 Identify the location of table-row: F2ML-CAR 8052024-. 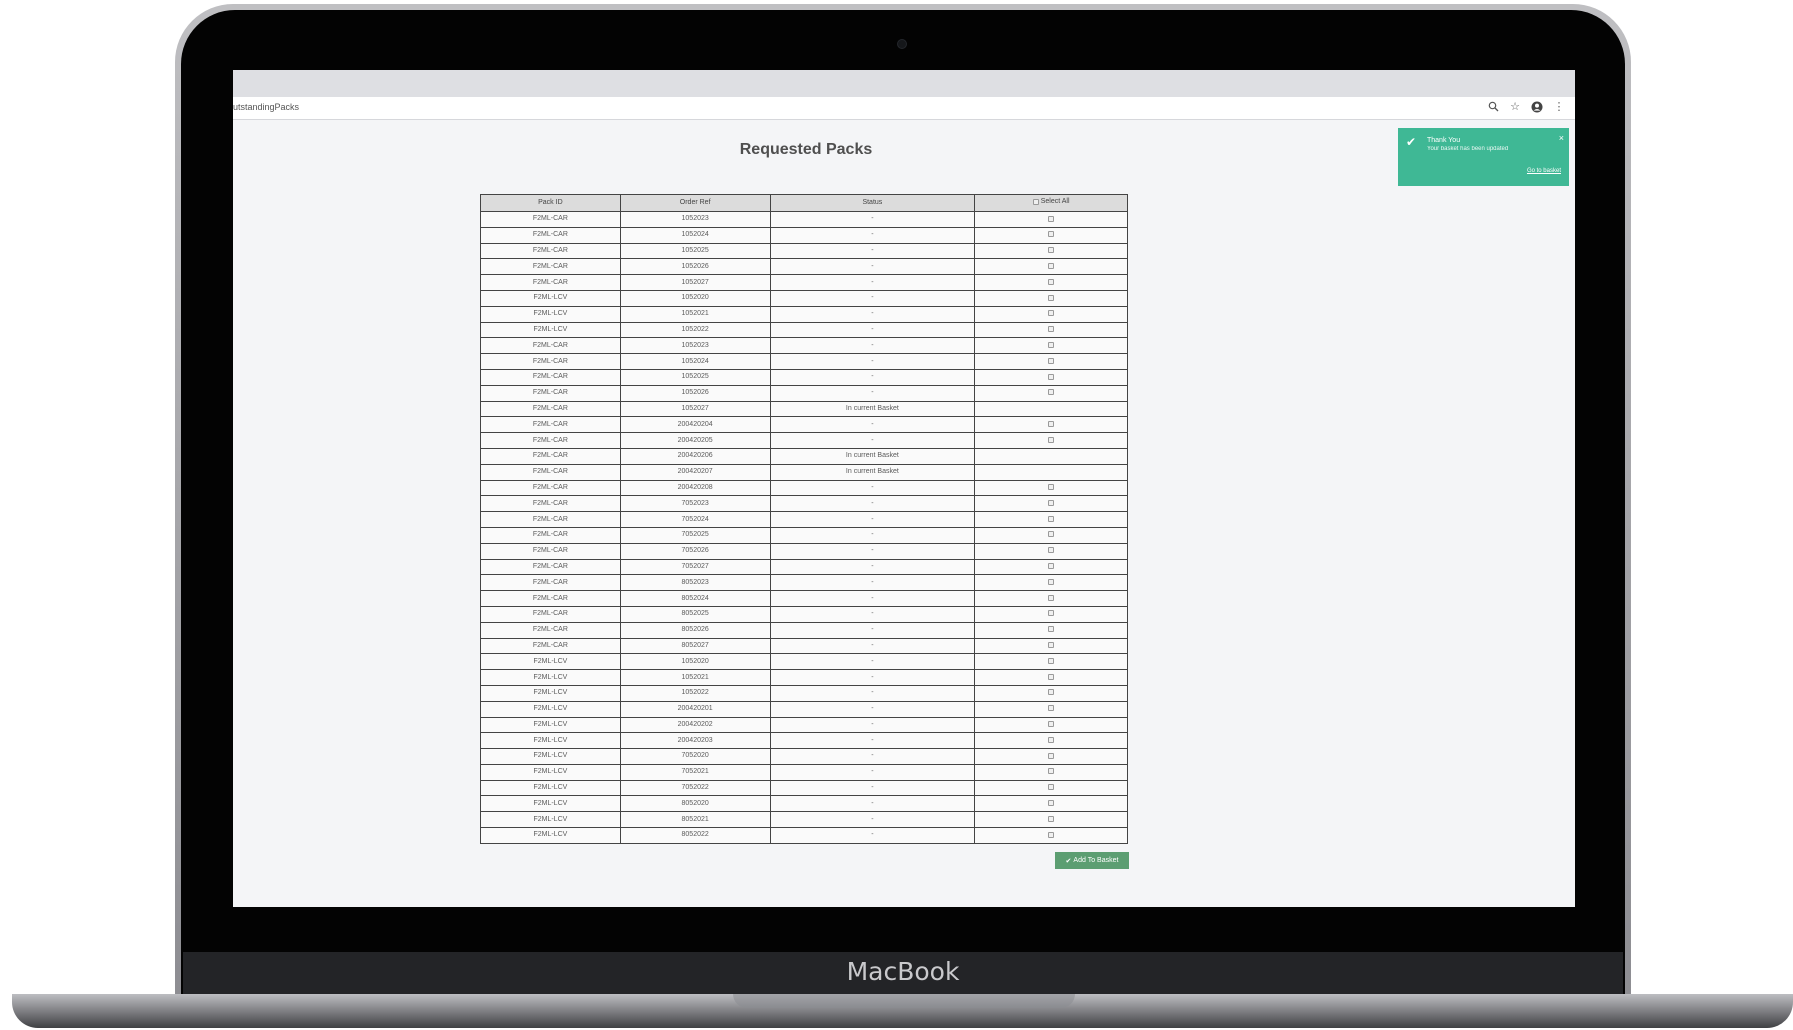
(804, 598).